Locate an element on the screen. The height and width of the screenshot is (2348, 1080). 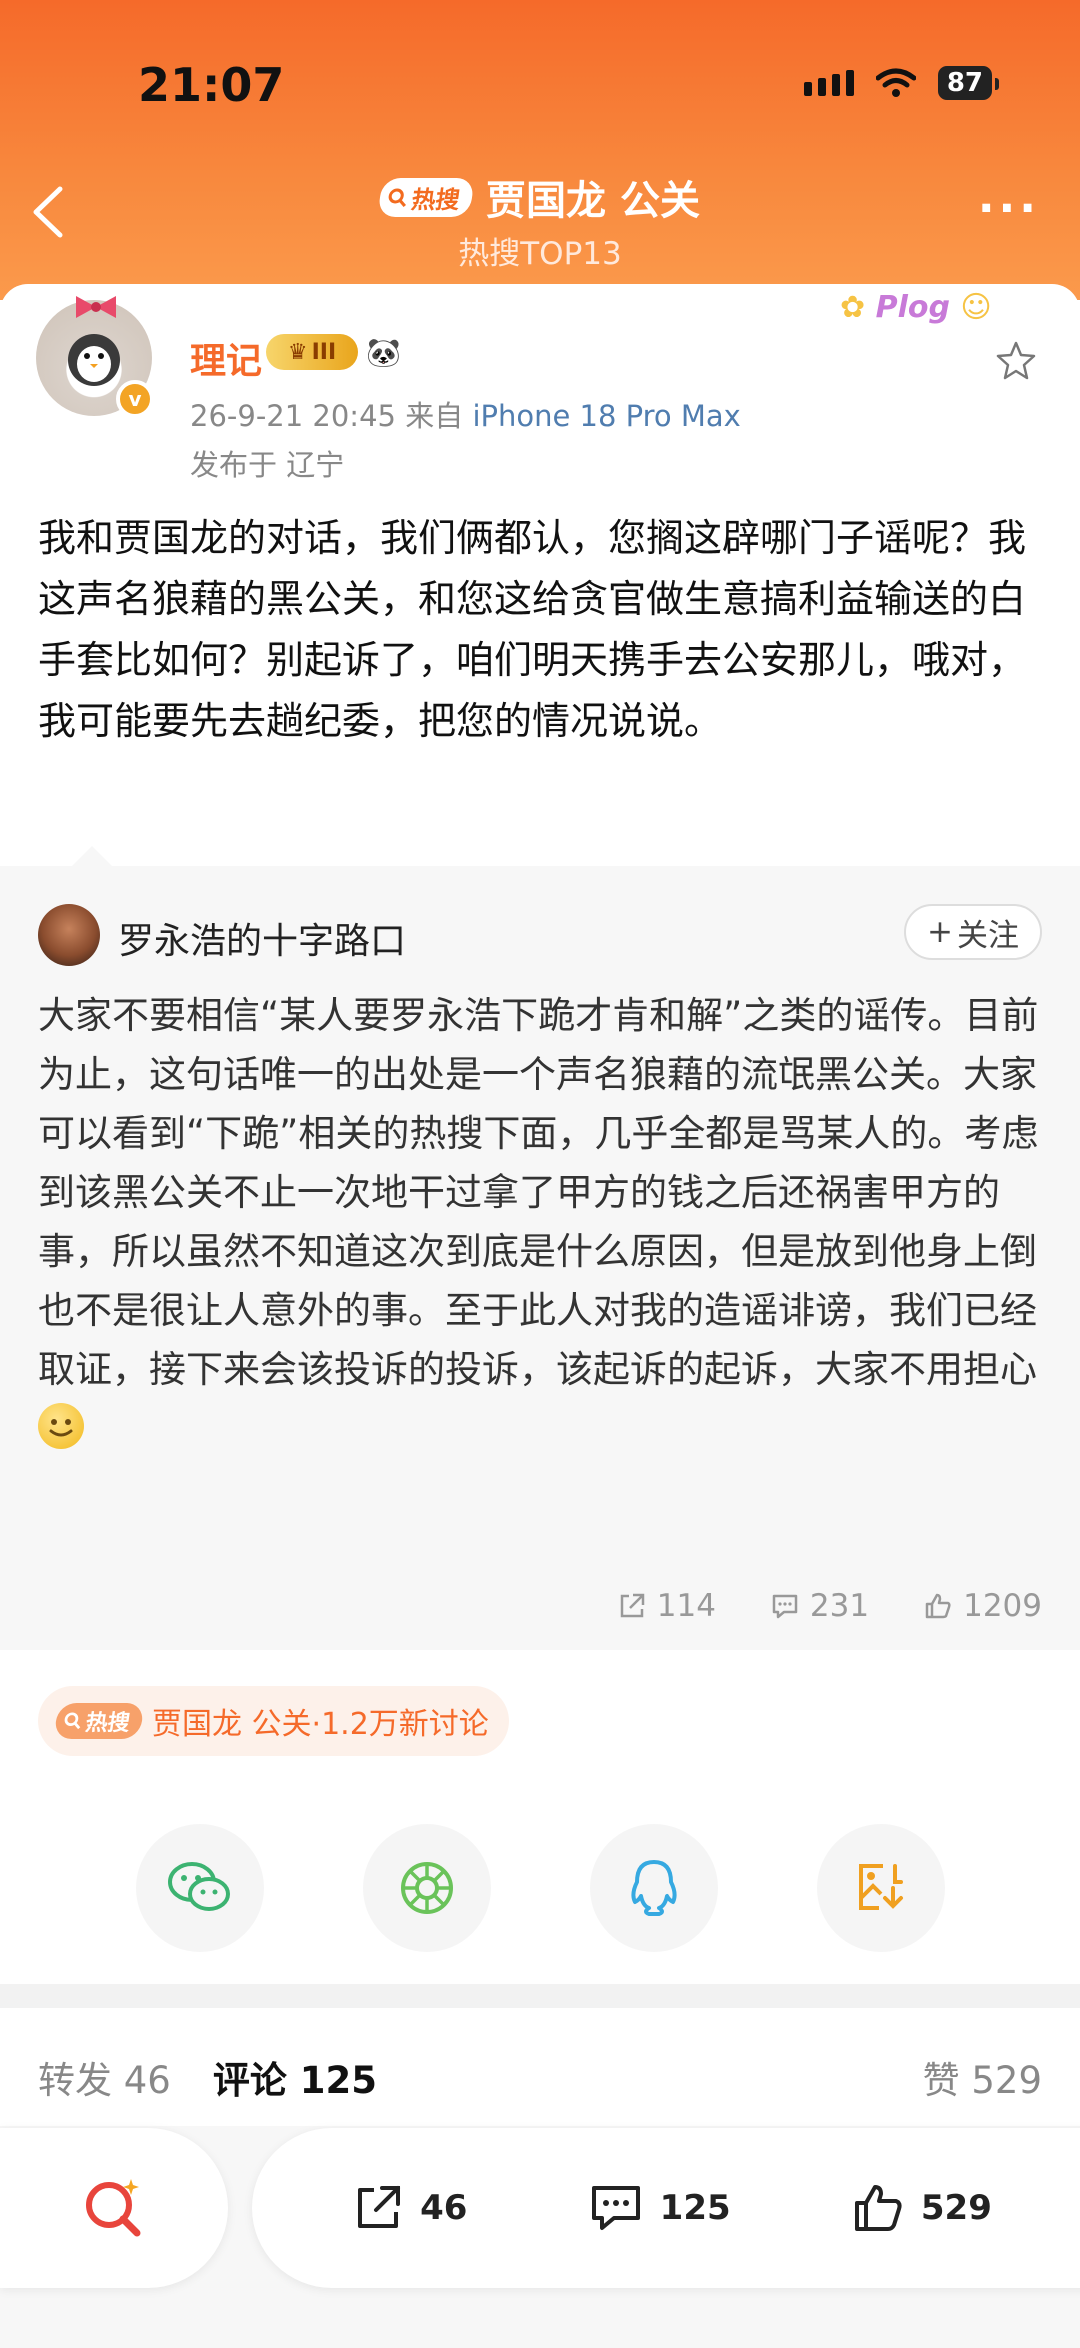
wifi-icon is located at coordinates (895, 82).